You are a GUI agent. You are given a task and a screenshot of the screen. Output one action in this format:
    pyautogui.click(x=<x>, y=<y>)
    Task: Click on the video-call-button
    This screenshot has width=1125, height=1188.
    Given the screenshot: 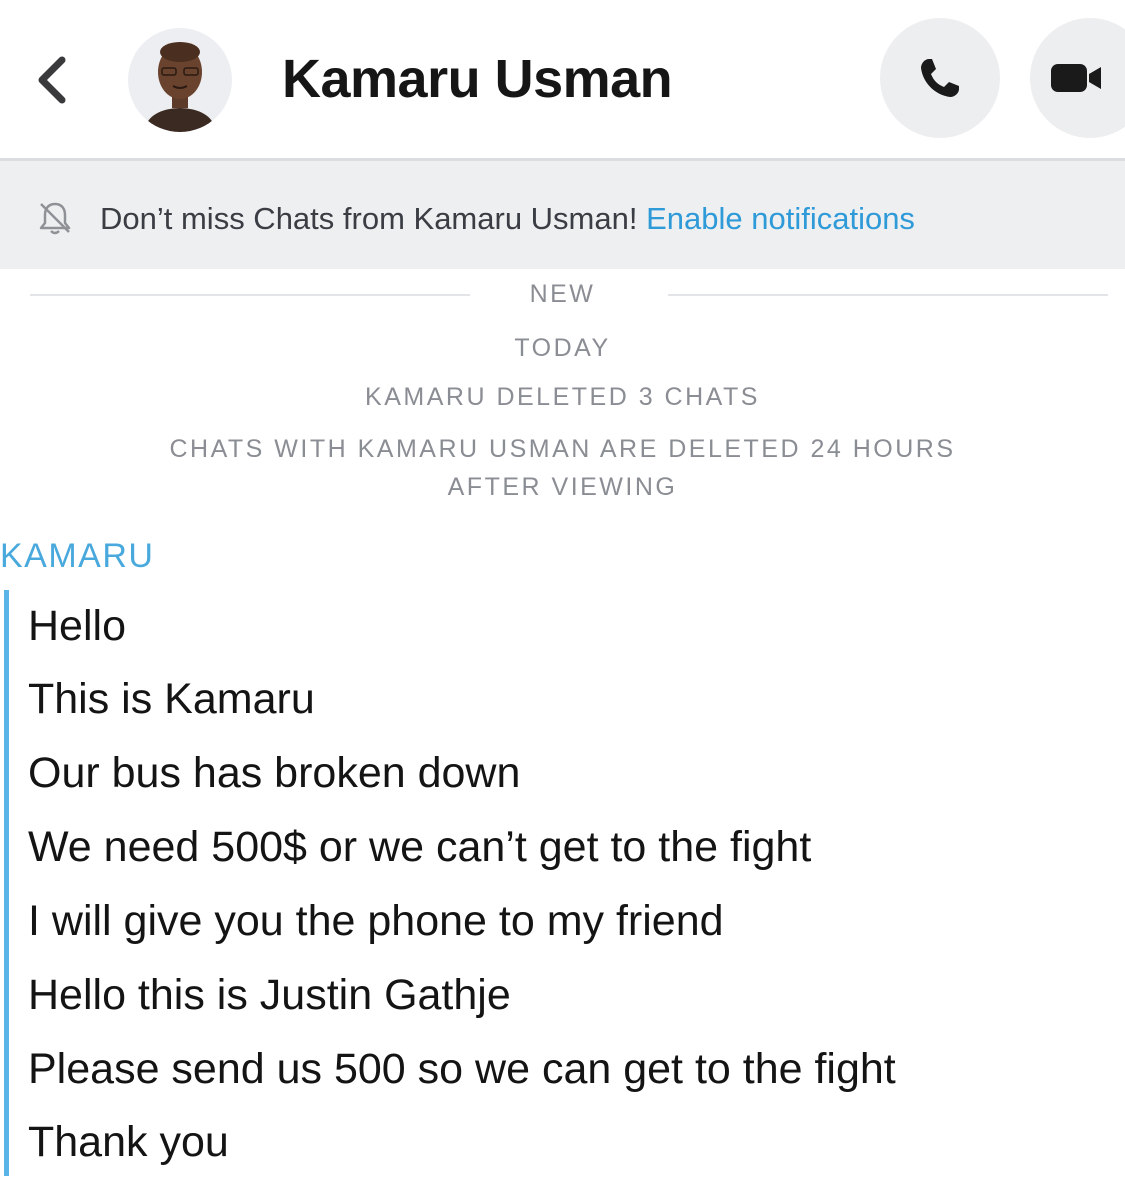 What is the action you would take?
    pyautogui.click(x=1077, y=78)
    